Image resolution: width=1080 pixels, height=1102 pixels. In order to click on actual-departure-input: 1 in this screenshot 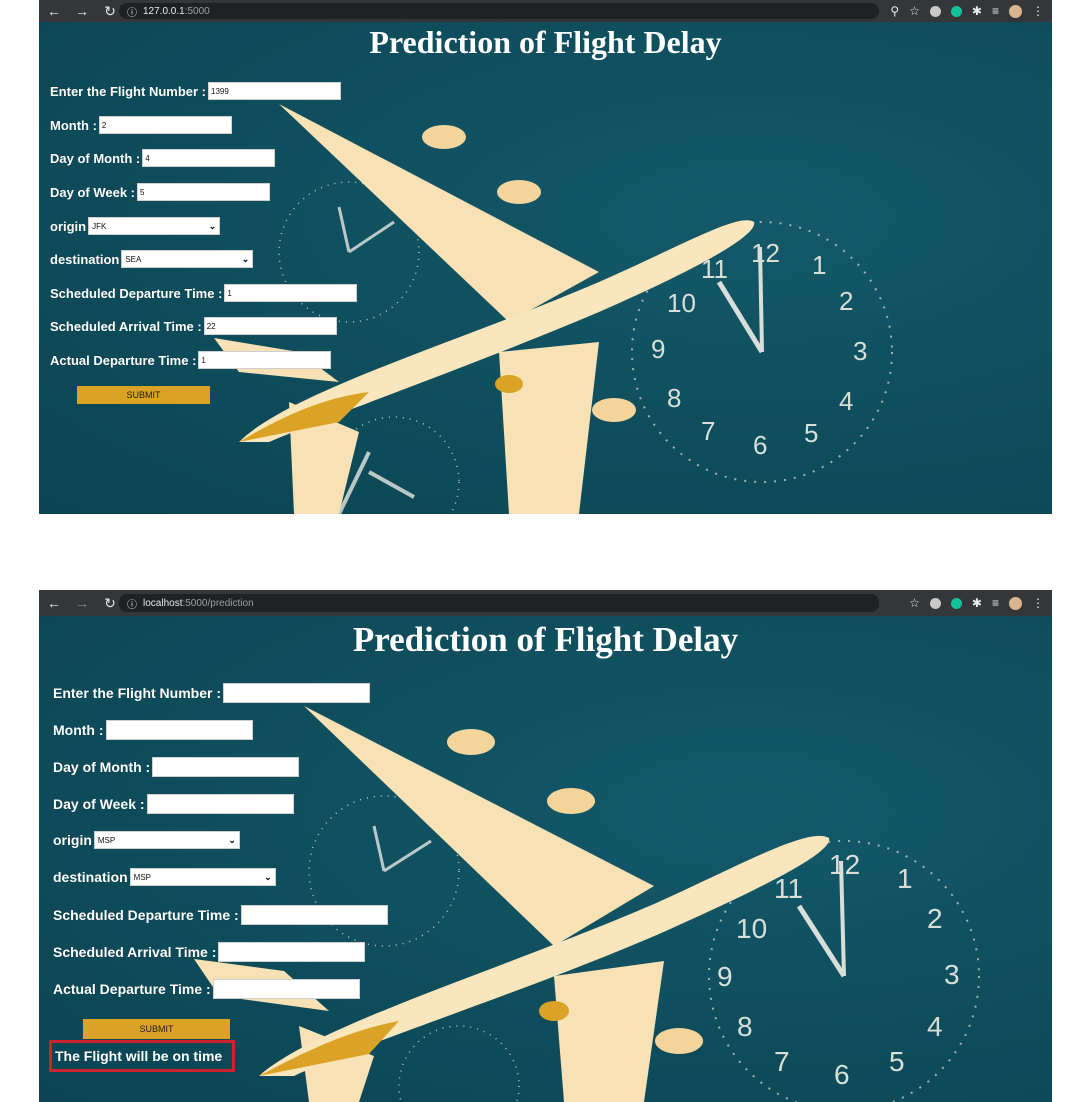, I will do `click(265, 360)`.